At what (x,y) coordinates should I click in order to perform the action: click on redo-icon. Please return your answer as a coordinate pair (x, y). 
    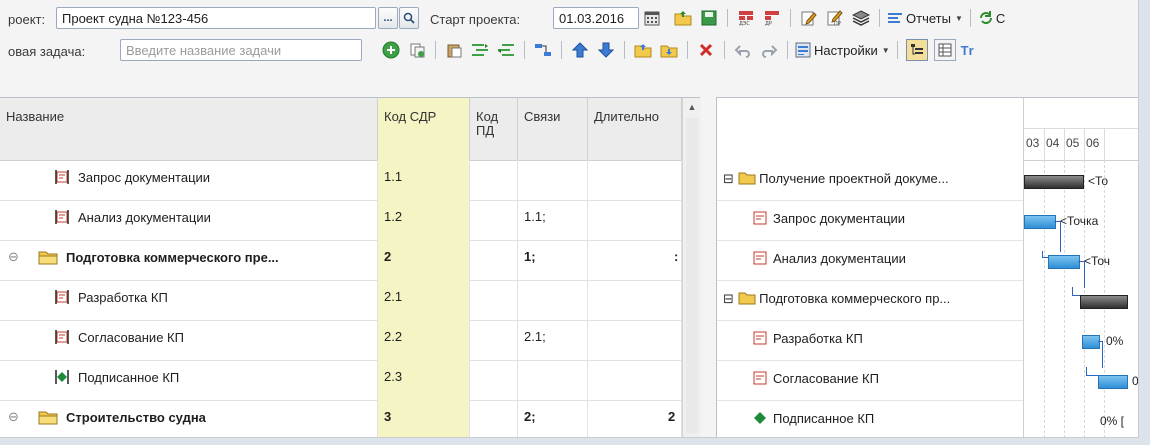
    Looking at the image, I should click on (769, 50).